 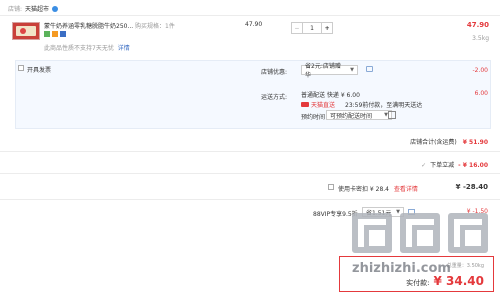 I want to click on invoice-checkbox, so click(x=21, y=68).